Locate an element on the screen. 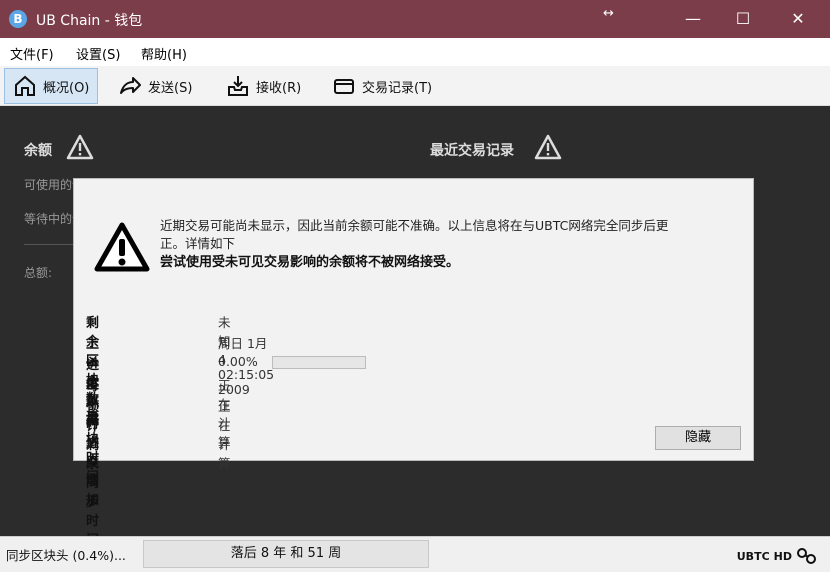  balance-label: 余额 is located at coordinates (38, 151).